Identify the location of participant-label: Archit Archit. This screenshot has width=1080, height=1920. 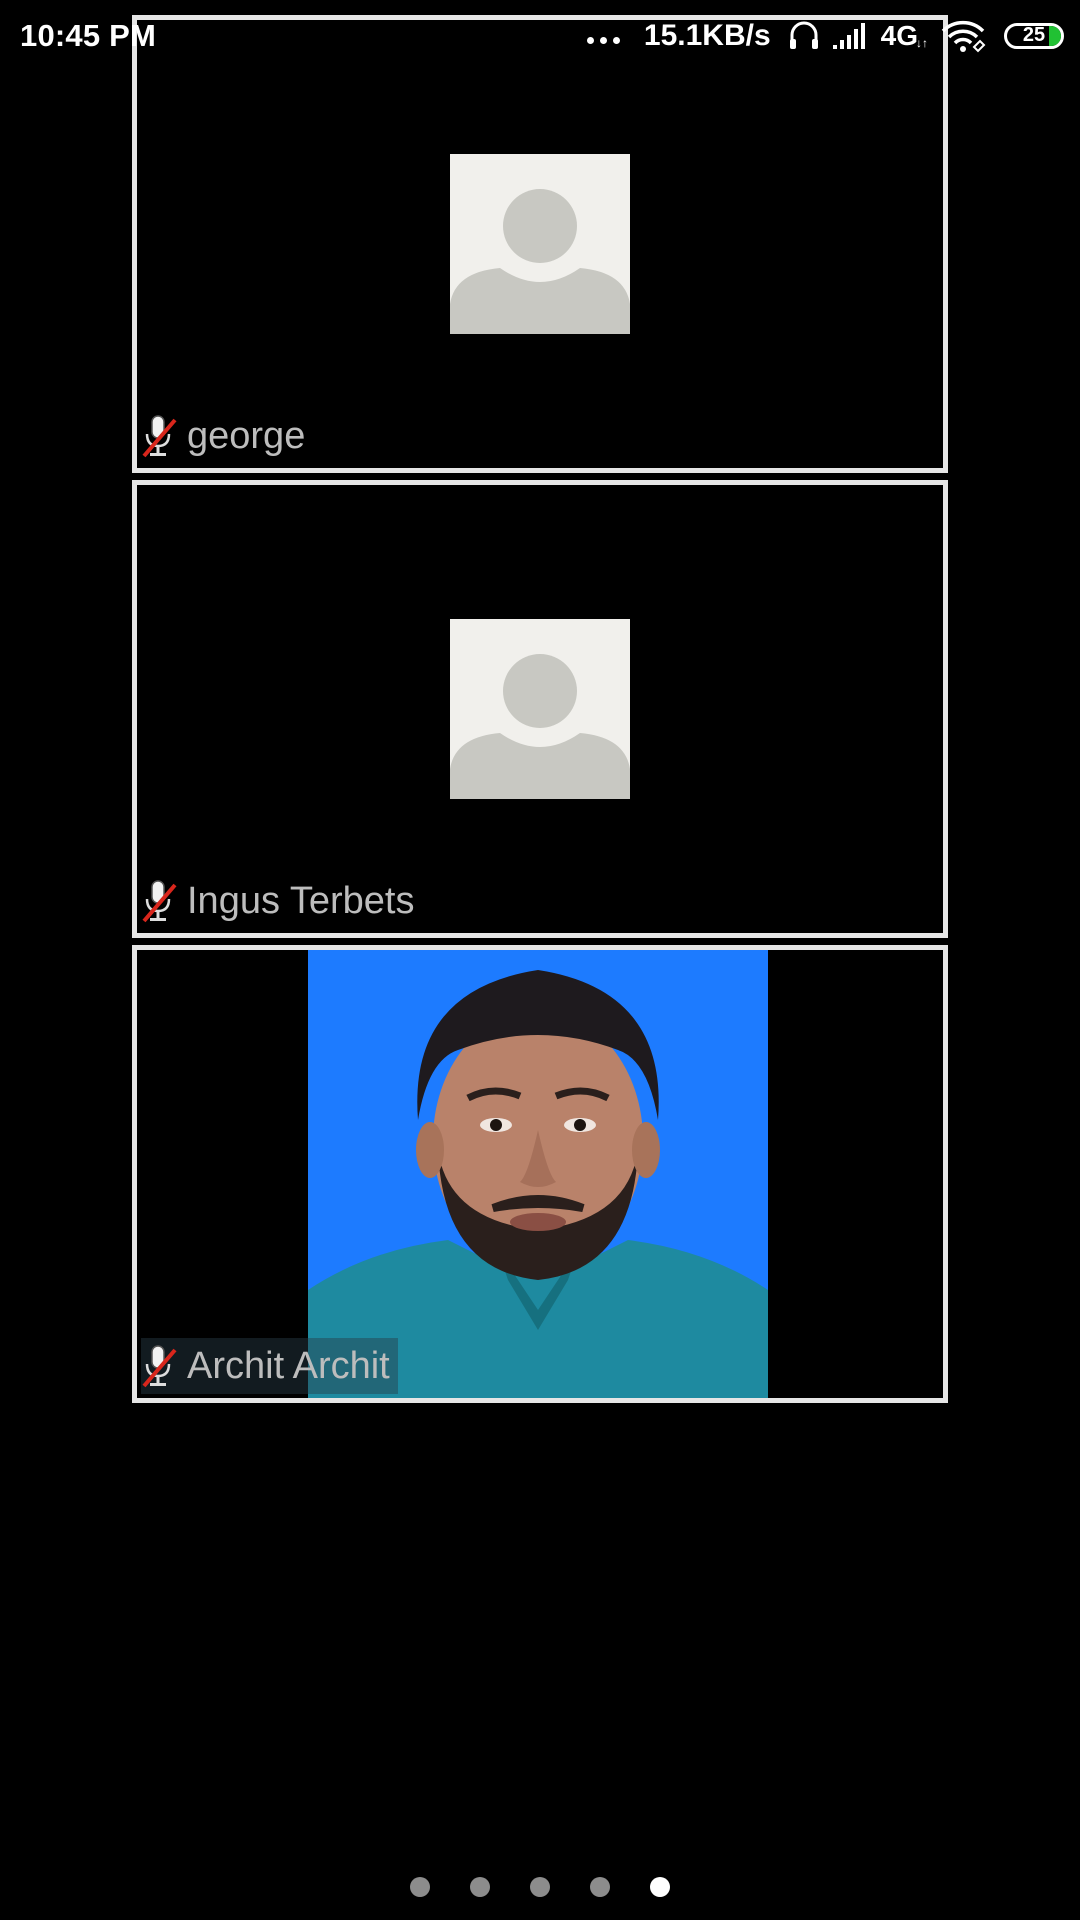
(269, 1366).